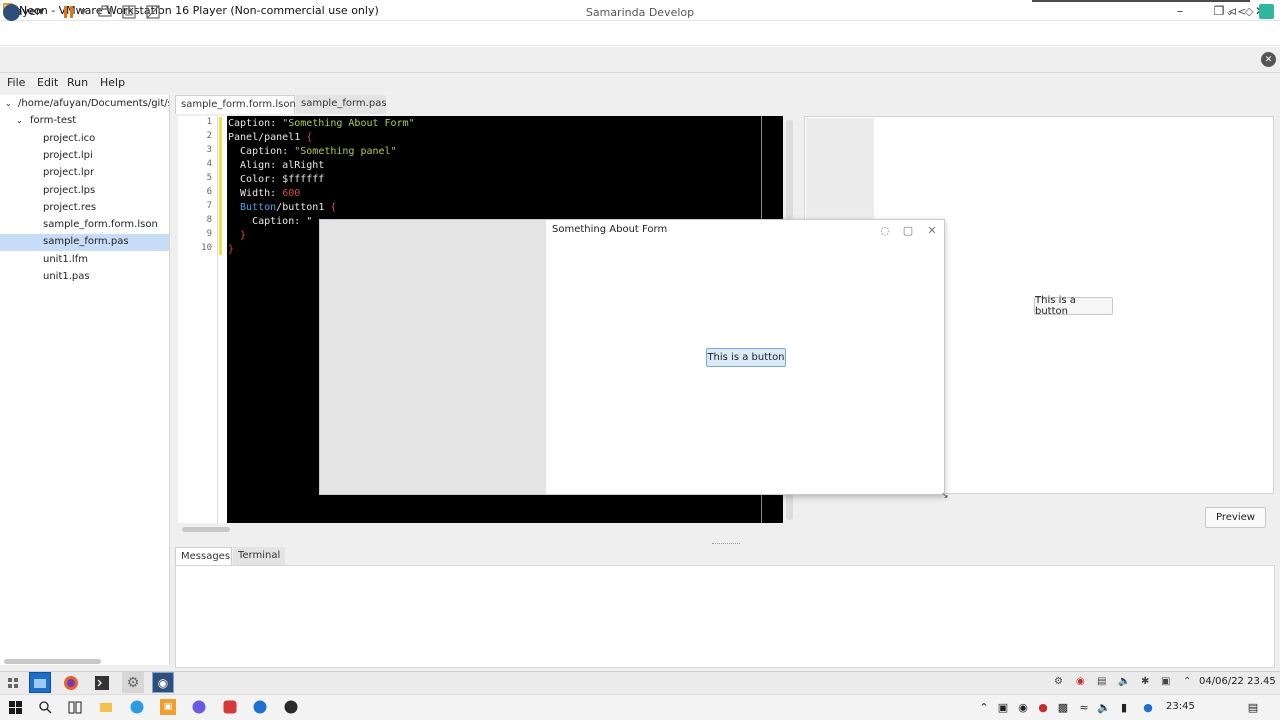 The height and width of the screenshot is (720, 1280). Describe the element at coordinates (610, 229) in the screenshot. I see `form-window-title: Something About Form` at that location.